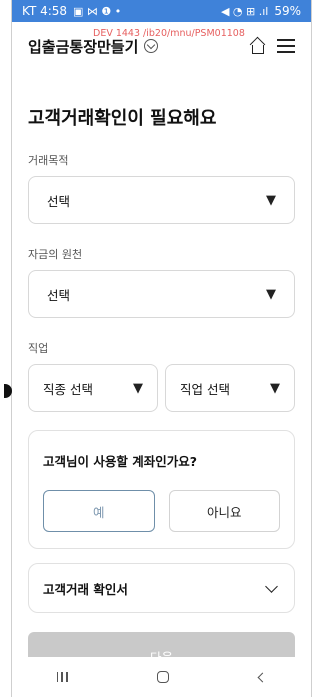 The image size is (323, 697). Describe the element at coordinates (99, 511) in the screenshot. I see `yes-button: 예` at that location.